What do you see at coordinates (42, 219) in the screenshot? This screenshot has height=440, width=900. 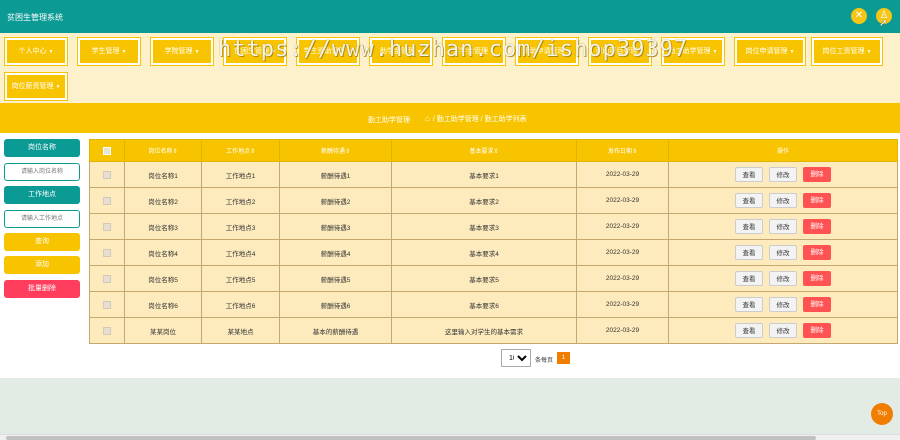 I see `location-input` at bounding box center [42, 219].